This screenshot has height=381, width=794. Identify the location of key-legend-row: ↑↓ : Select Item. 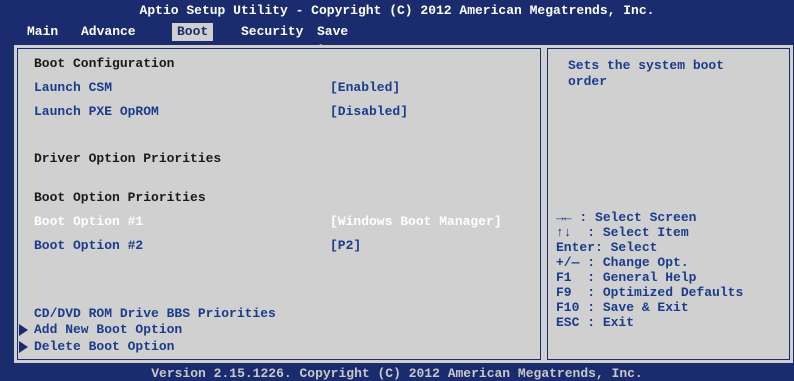
(649, 232).